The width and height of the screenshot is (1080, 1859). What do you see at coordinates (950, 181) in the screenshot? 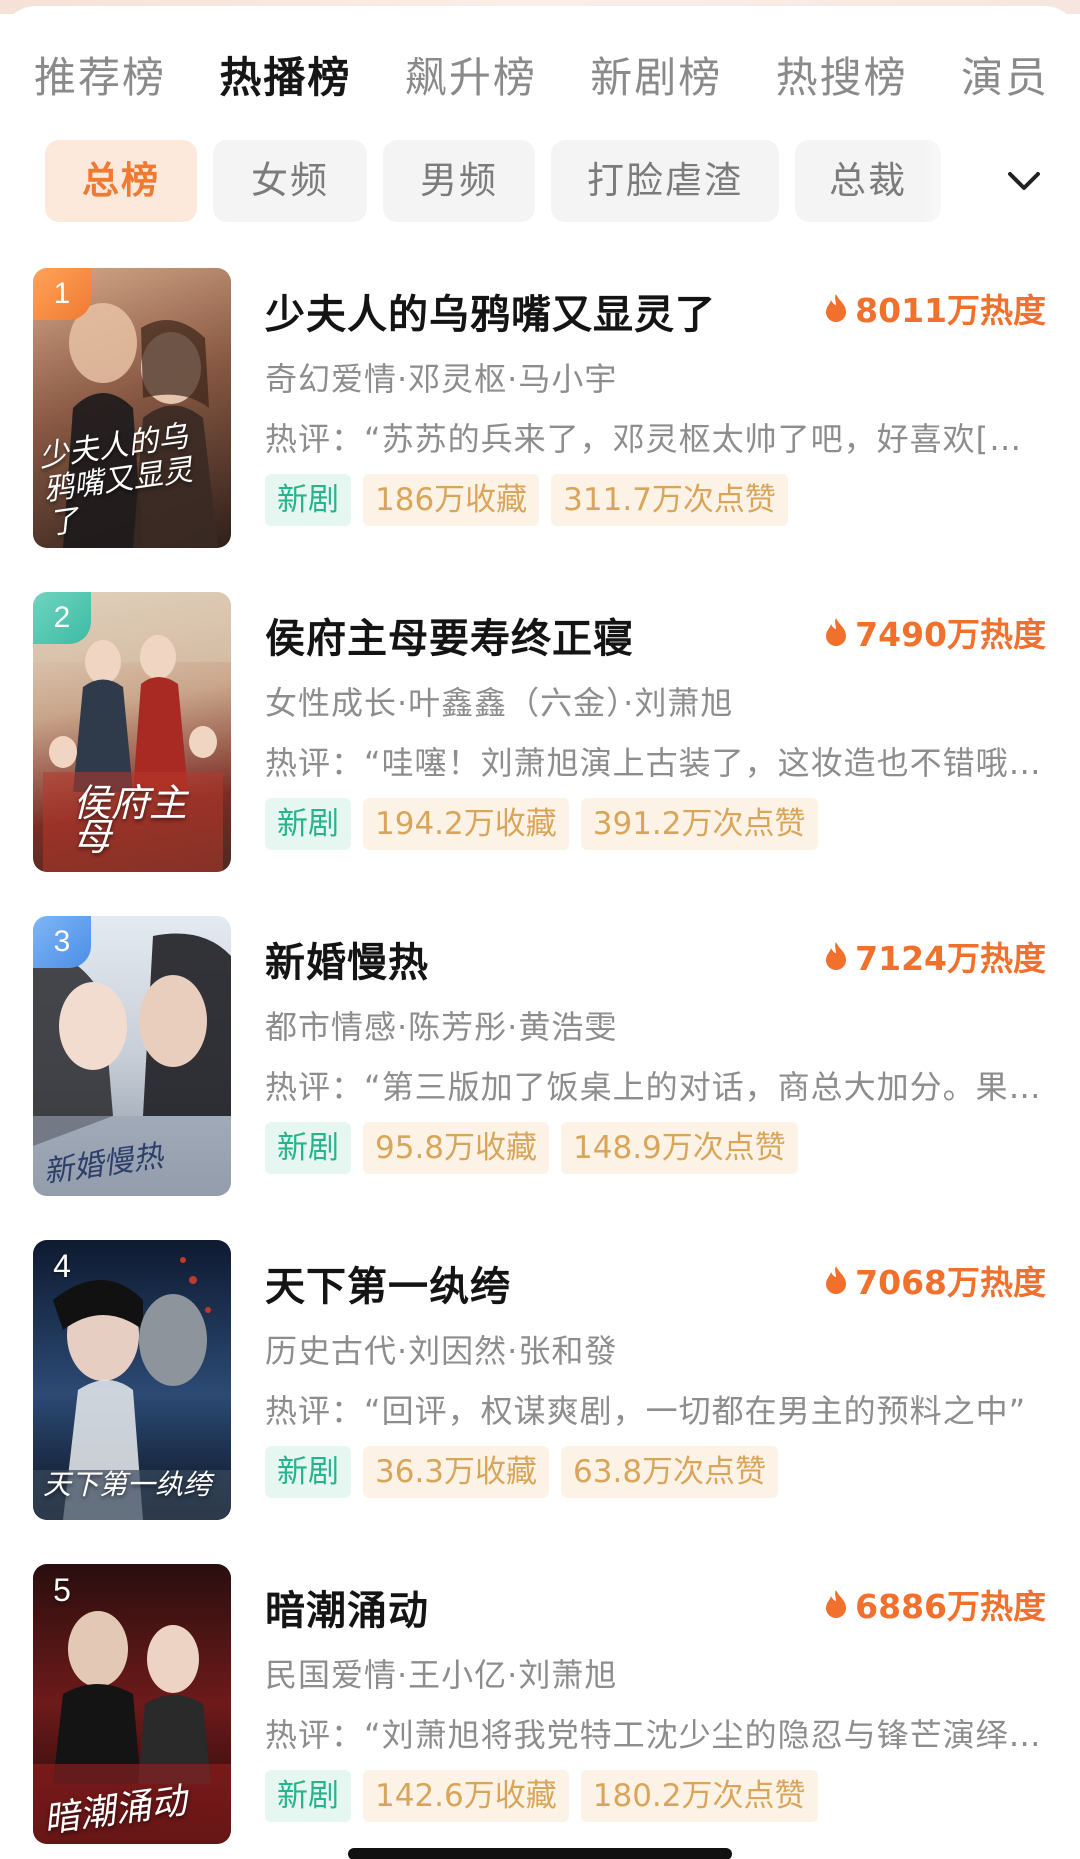
I see `filters-fade` at bounding box center [950, 181].